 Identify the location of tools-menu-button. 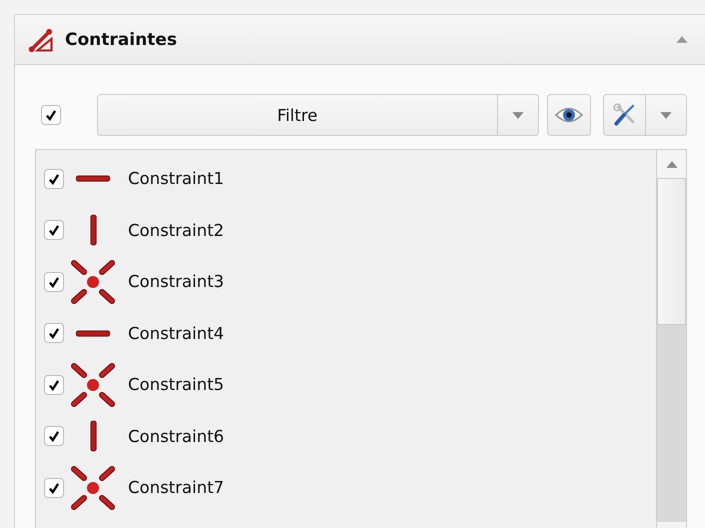
(645, 115).